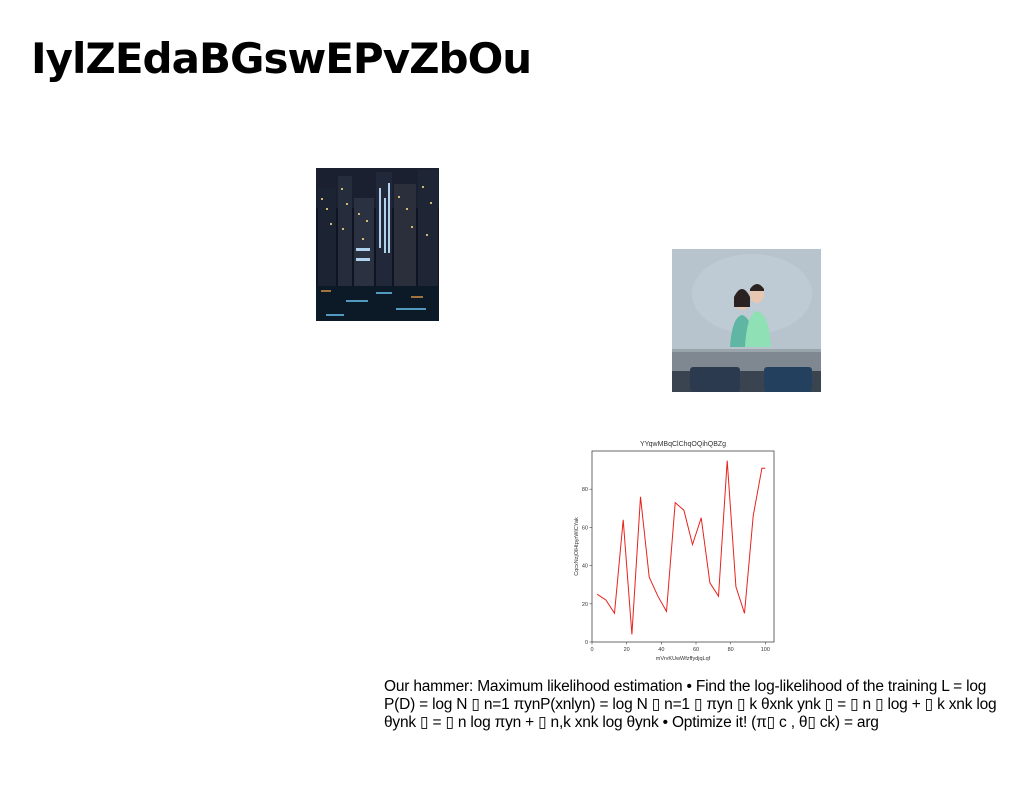  I want to click on chart-plot-frame, so click(683, 546).